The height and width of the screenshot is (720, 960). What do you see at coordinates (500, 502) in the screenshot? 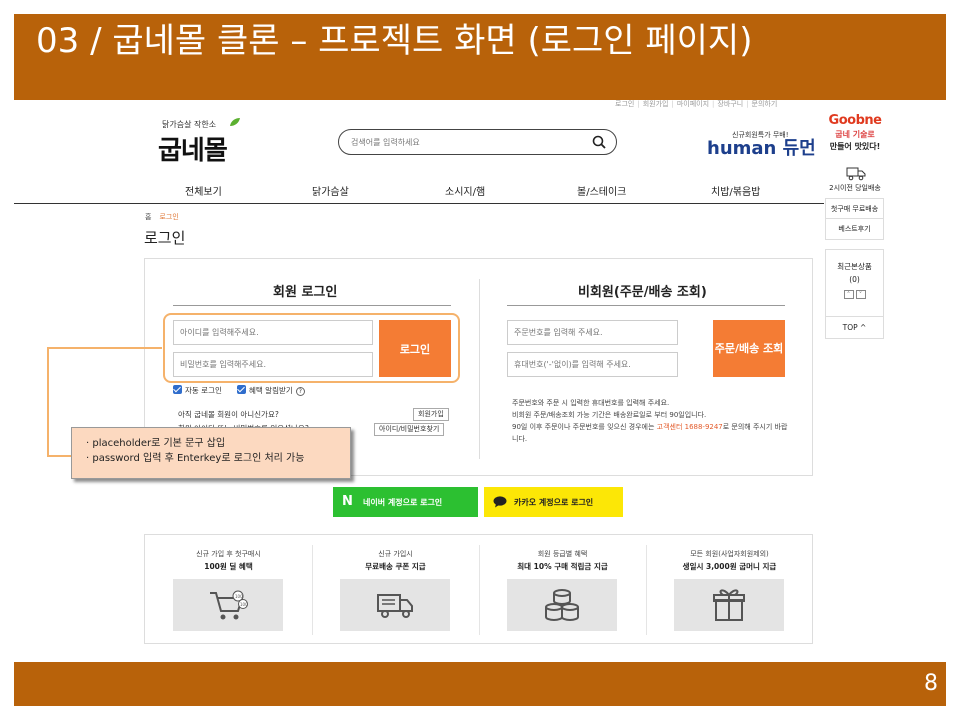
I see `kakao-speech-icon` at bounding box center [500, 502].